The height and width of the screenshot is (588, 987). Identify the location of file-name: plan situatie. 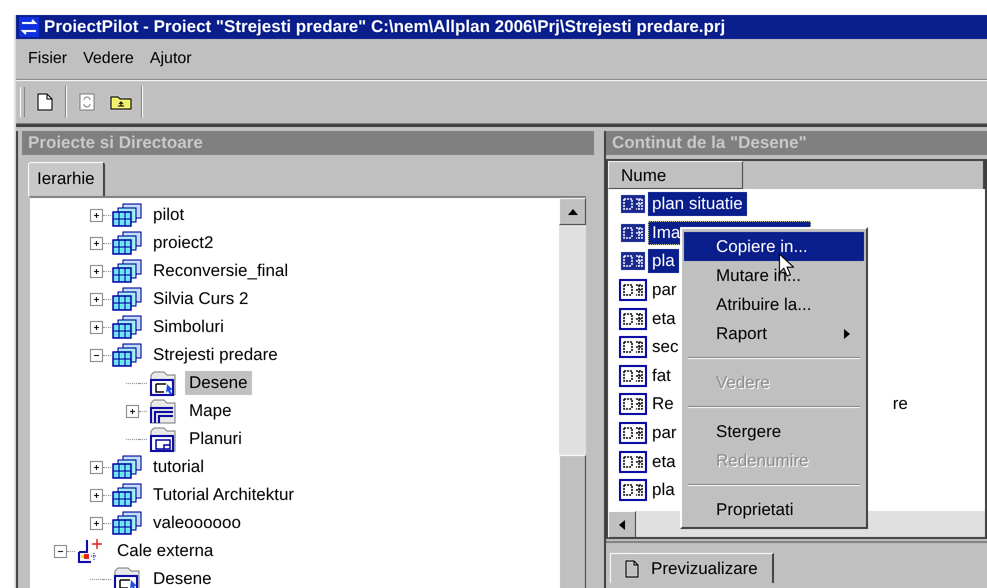
(697, 204).